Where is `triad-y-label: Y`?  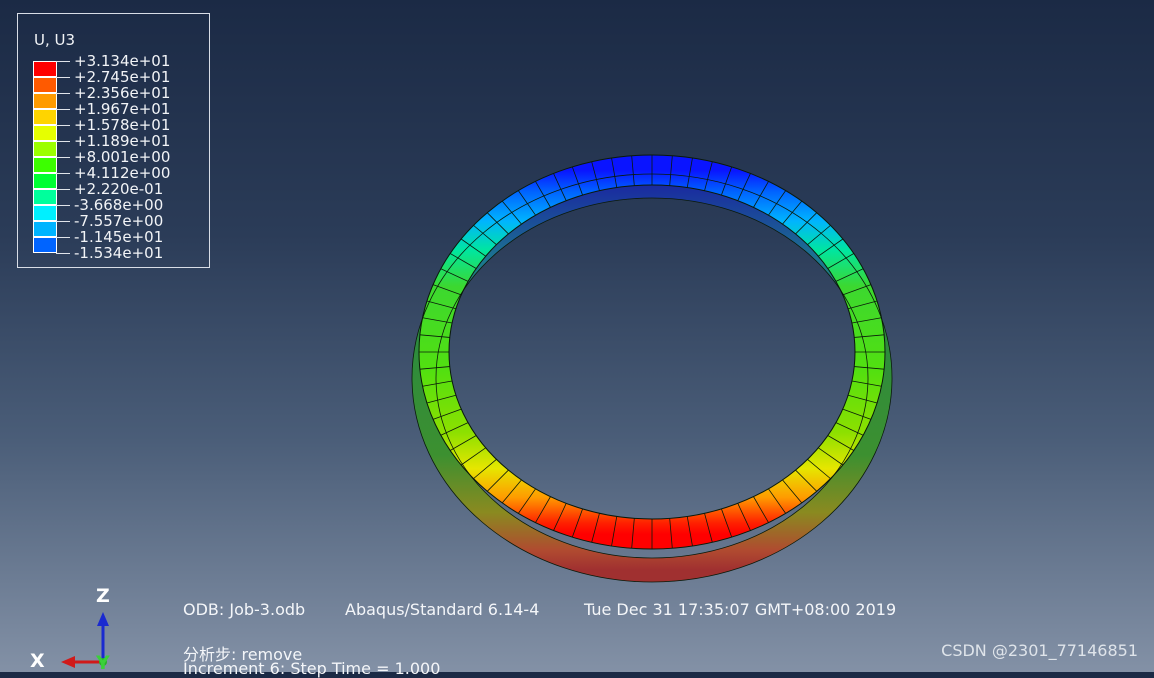 triad-y-label: Y is located at coordinates (103, 663).